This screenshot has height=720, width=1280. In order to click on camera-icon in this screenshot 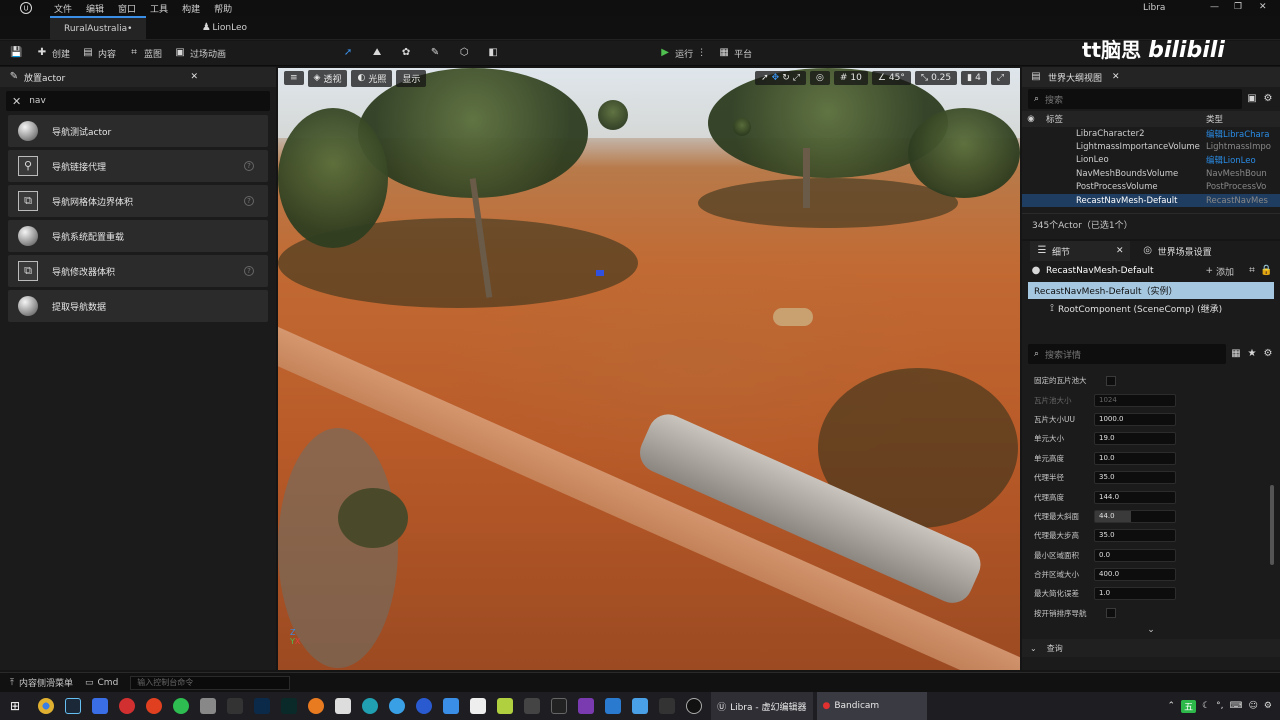, I will do `click(207, 706)`.